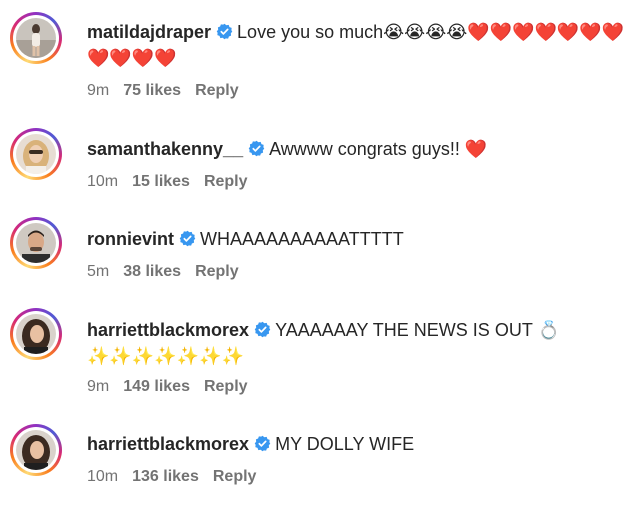 The height and width of the screenshot is (511, 634). I want to click on man-avatar-icon, so click(36, 243).